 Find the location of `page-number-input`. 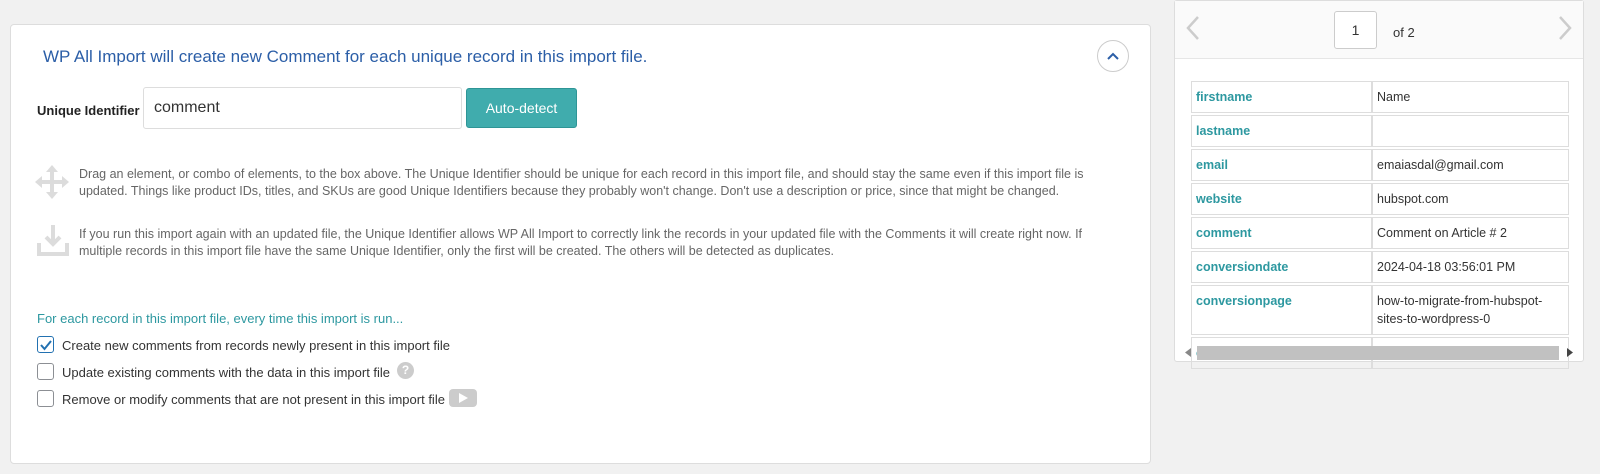

page-number-input is located at coordinates (1355, 30).